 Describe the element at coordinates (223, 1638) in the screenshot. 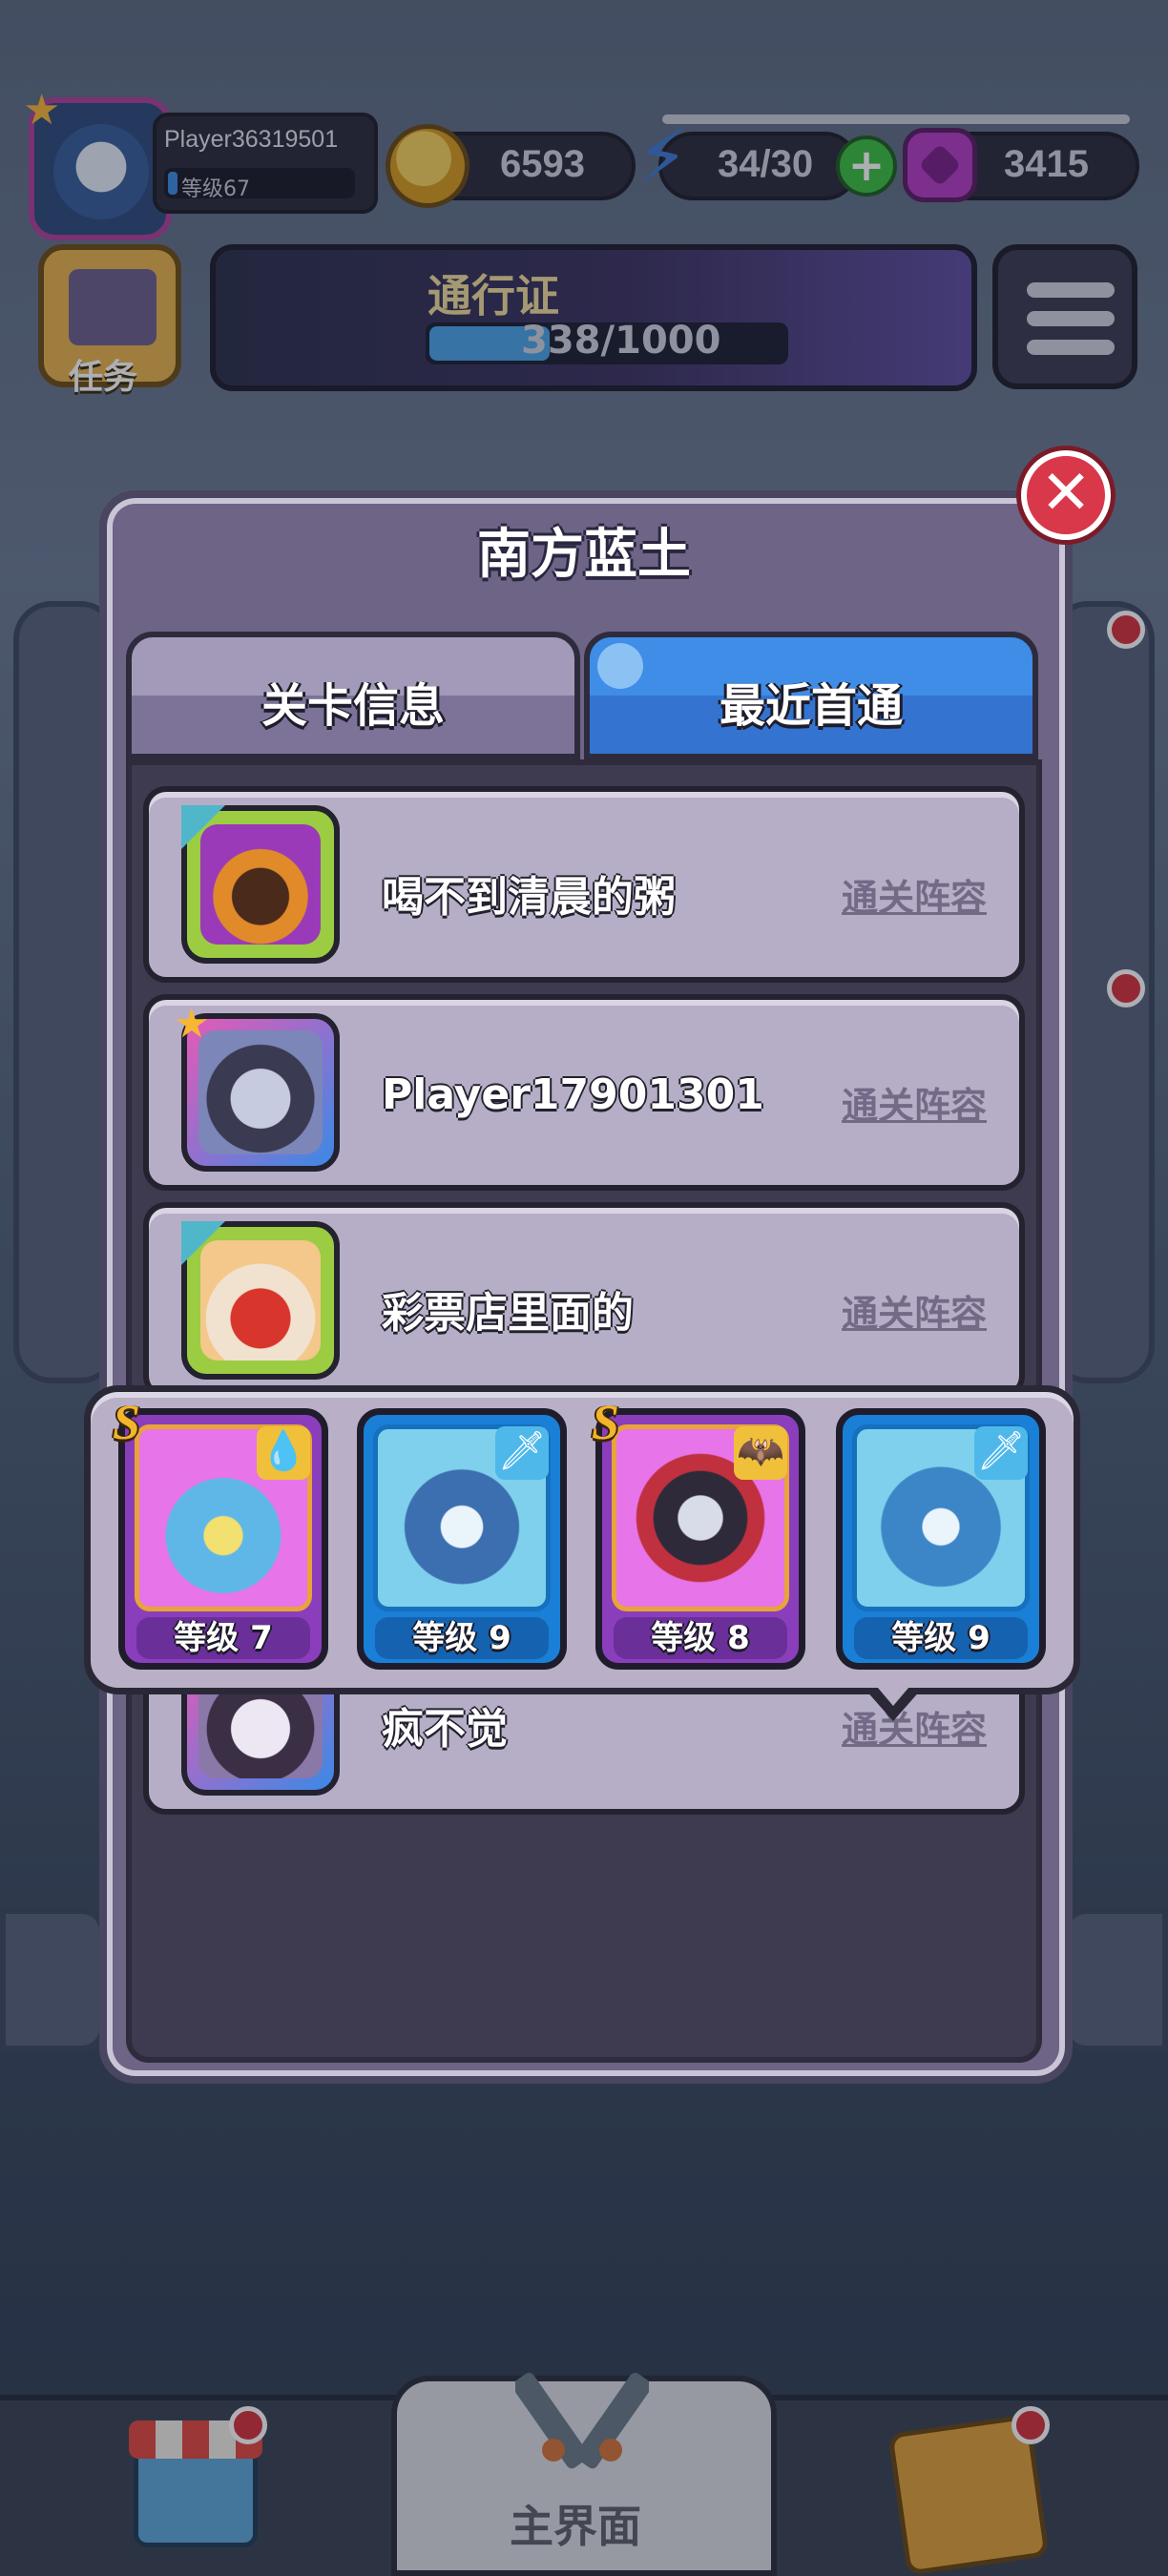

I see `hero-level: 等级 7` at that location.